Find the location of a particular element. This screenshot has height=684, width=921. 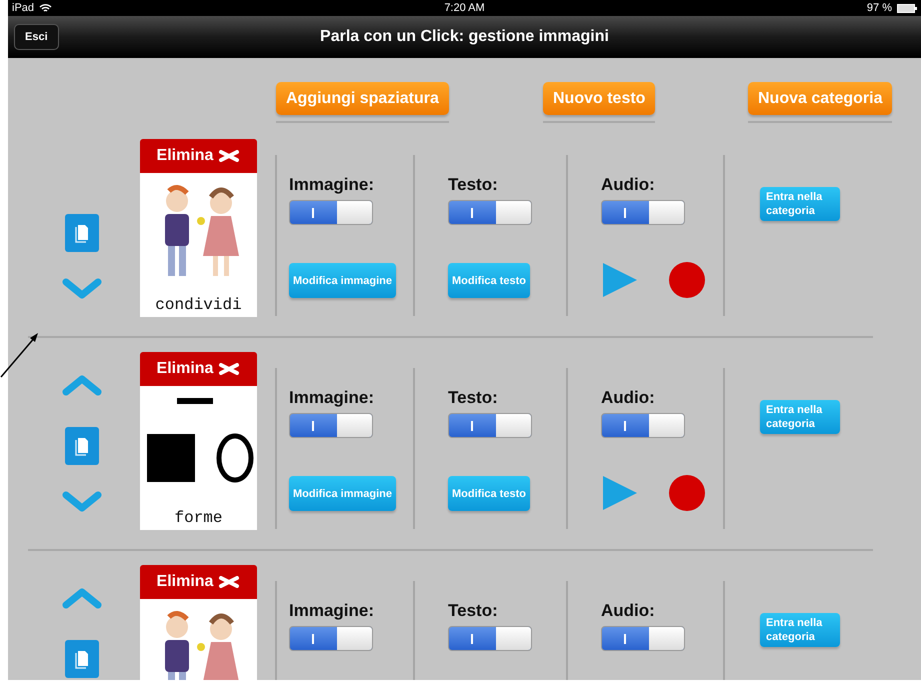

picture-caption: condividi is located at coordinates (198, 305).